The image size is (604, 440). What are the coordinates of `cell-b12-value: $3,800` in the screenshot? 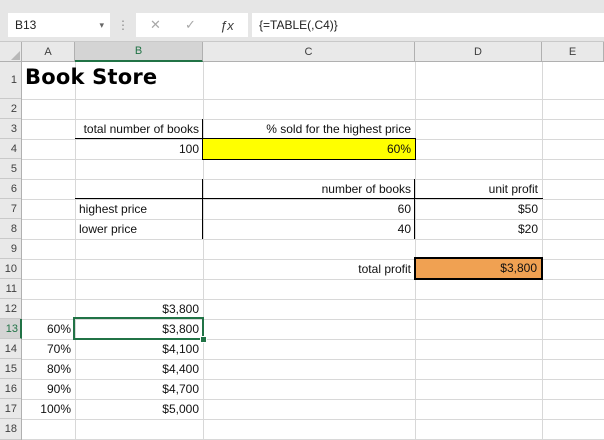 It's located at (139, 309).